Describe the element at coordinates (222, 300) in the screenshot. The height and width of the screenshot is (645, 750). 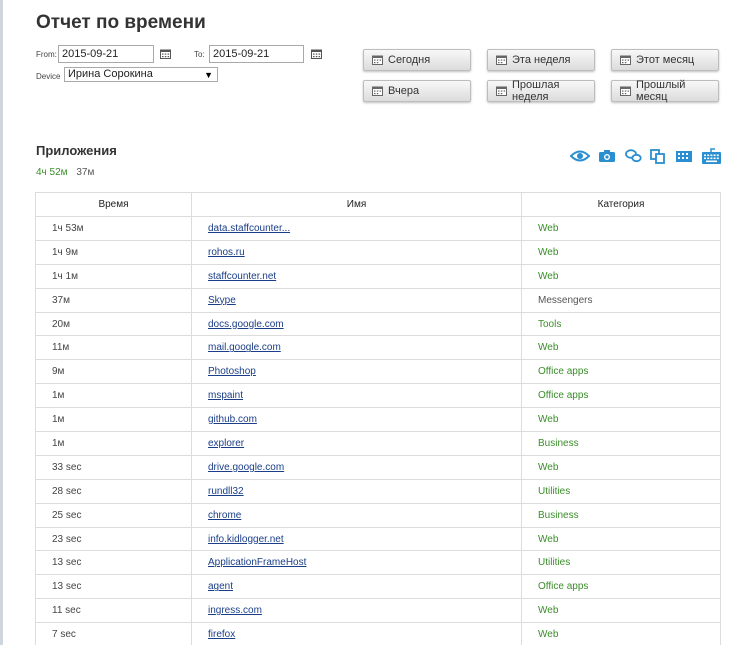
I see `app-name-link: Skype` at that location.